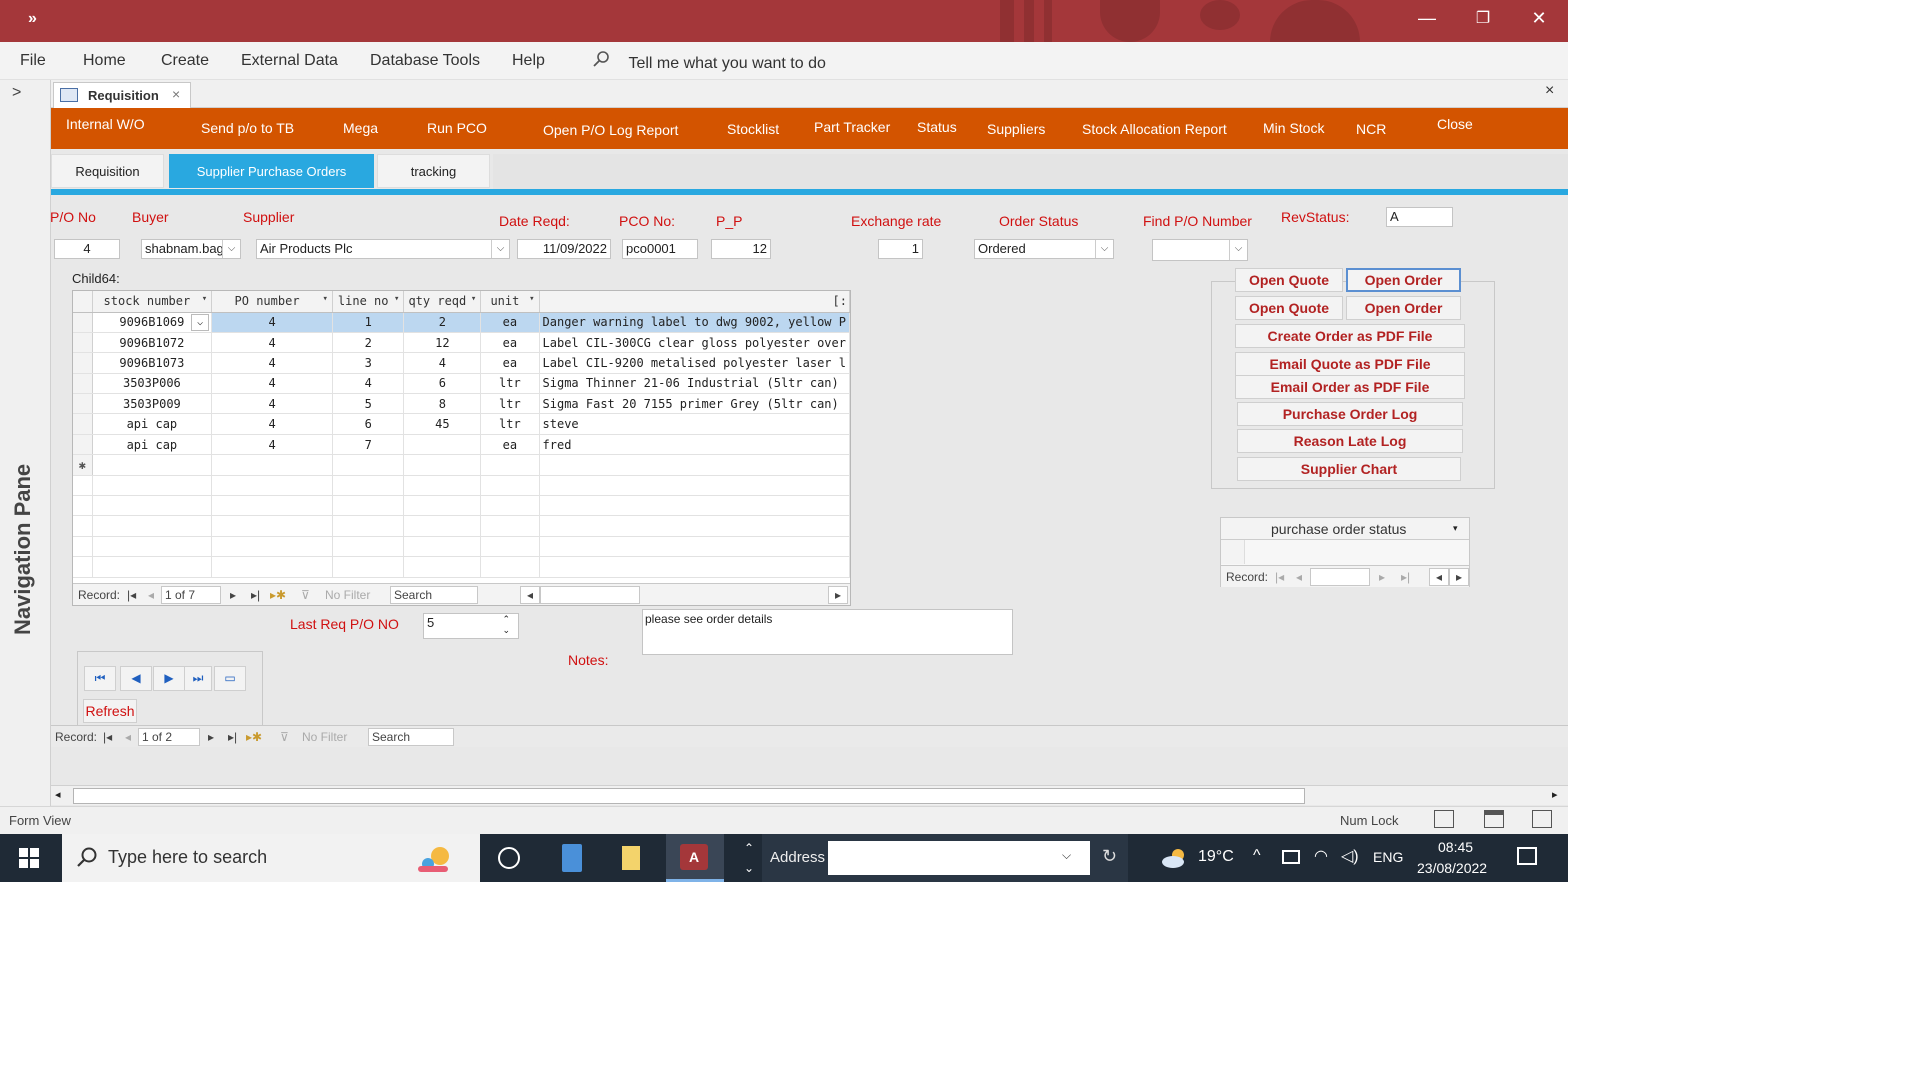  I want to click on column-header-stock-number: stock number ▾, so click(152, 302).